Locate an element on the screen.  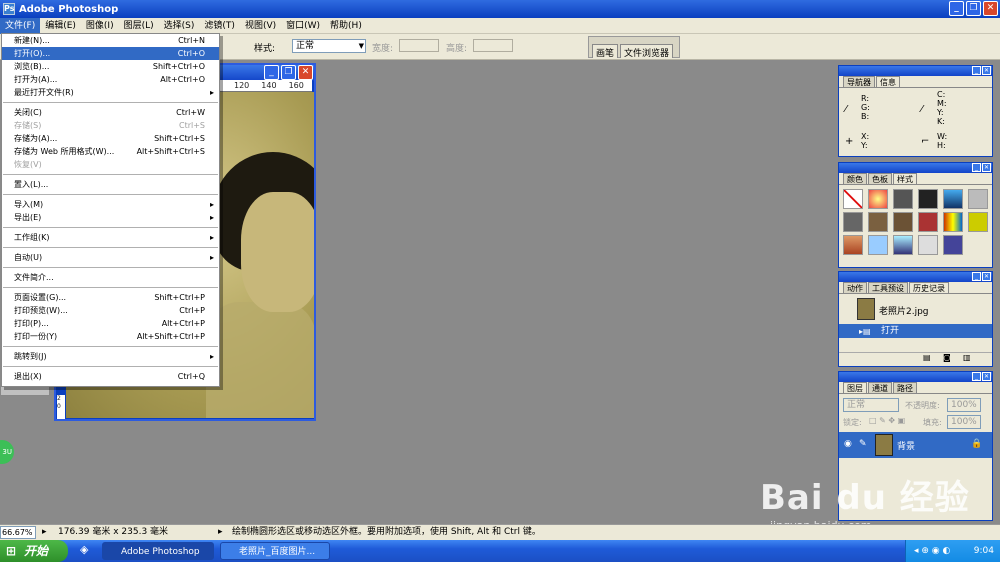
task-photoshop: Adobe Photoshop is located at coordinates (158, 551).